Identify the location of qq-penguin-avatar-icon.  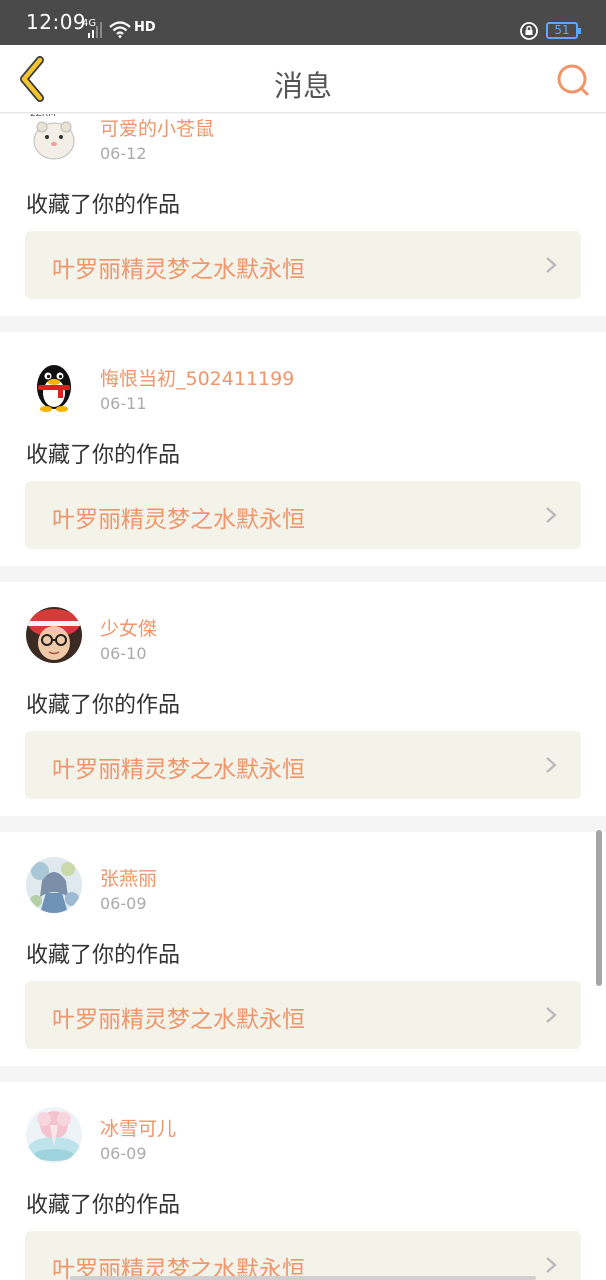
(54, 388).